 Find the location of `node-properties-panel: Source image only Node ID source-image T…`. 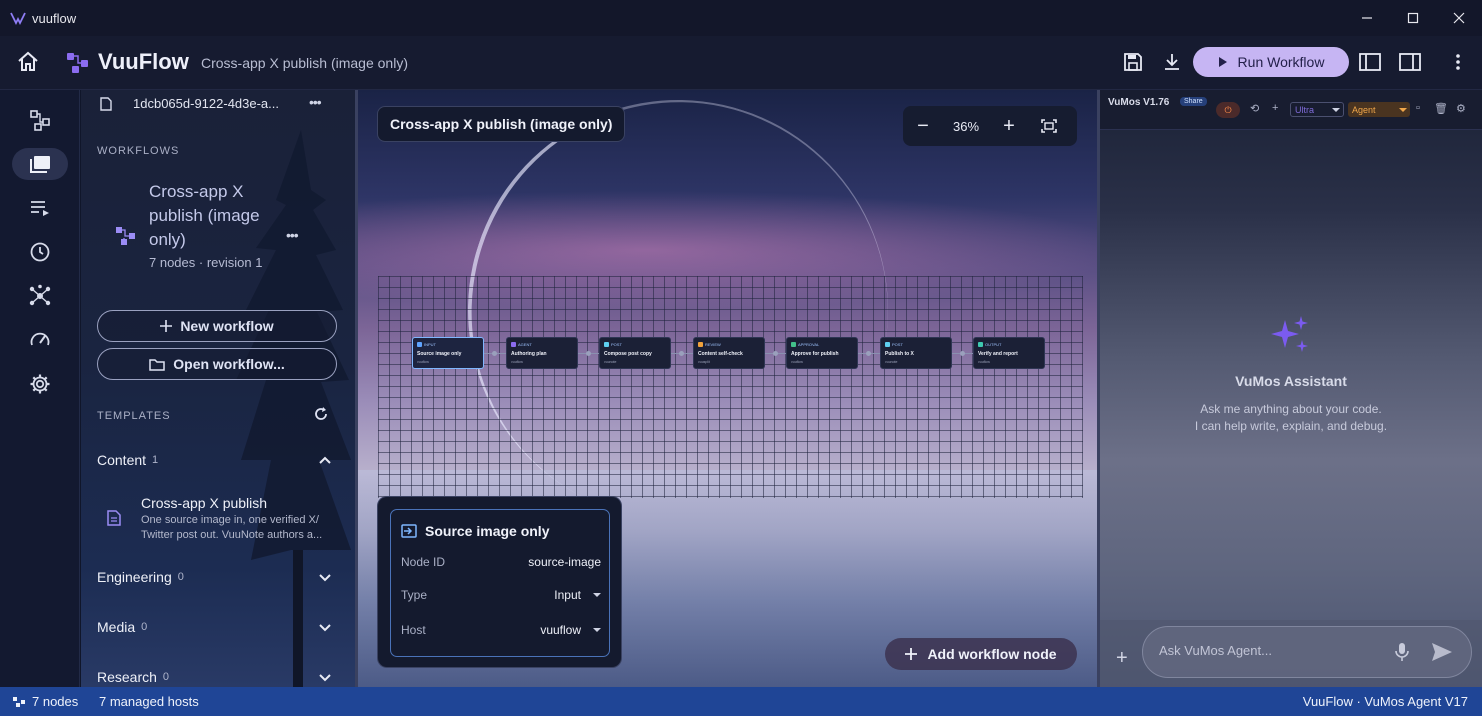

node-properties-panel: Source image only Node ID source-image T… is located at coordinates (499, 582).